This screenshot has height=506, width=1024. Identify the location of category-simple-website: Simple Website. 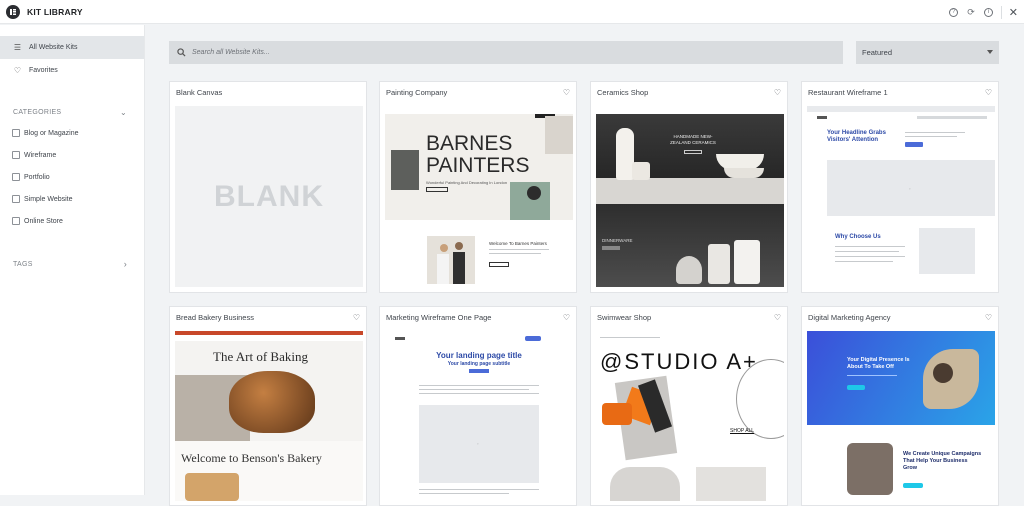
(72, 199).